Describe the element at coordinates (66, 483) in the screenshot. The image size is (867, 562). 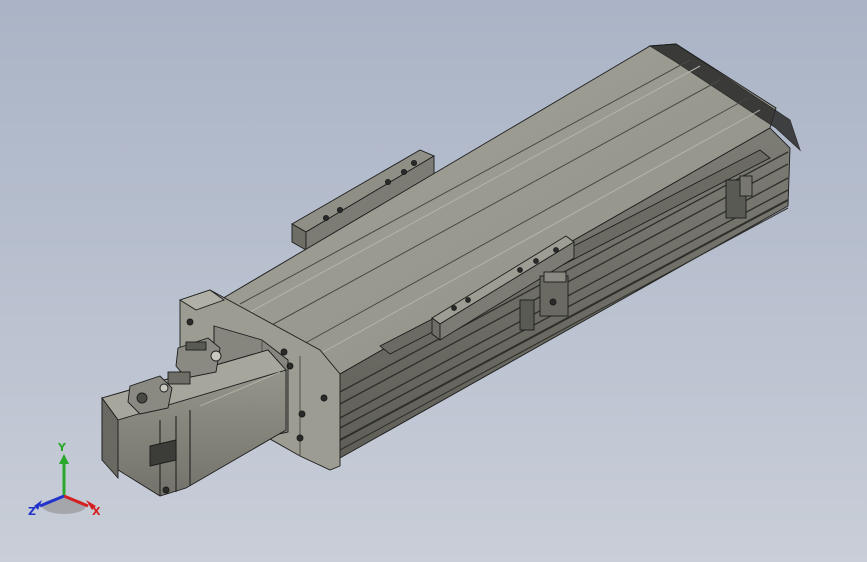
I see `view-orientation-triad: Y X Z` at that location.